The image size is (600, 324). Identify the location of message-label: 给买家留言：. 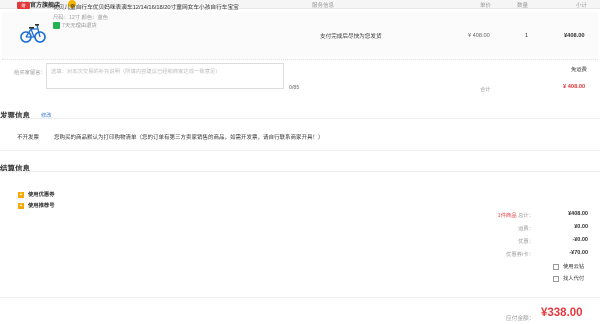
(30, 73).